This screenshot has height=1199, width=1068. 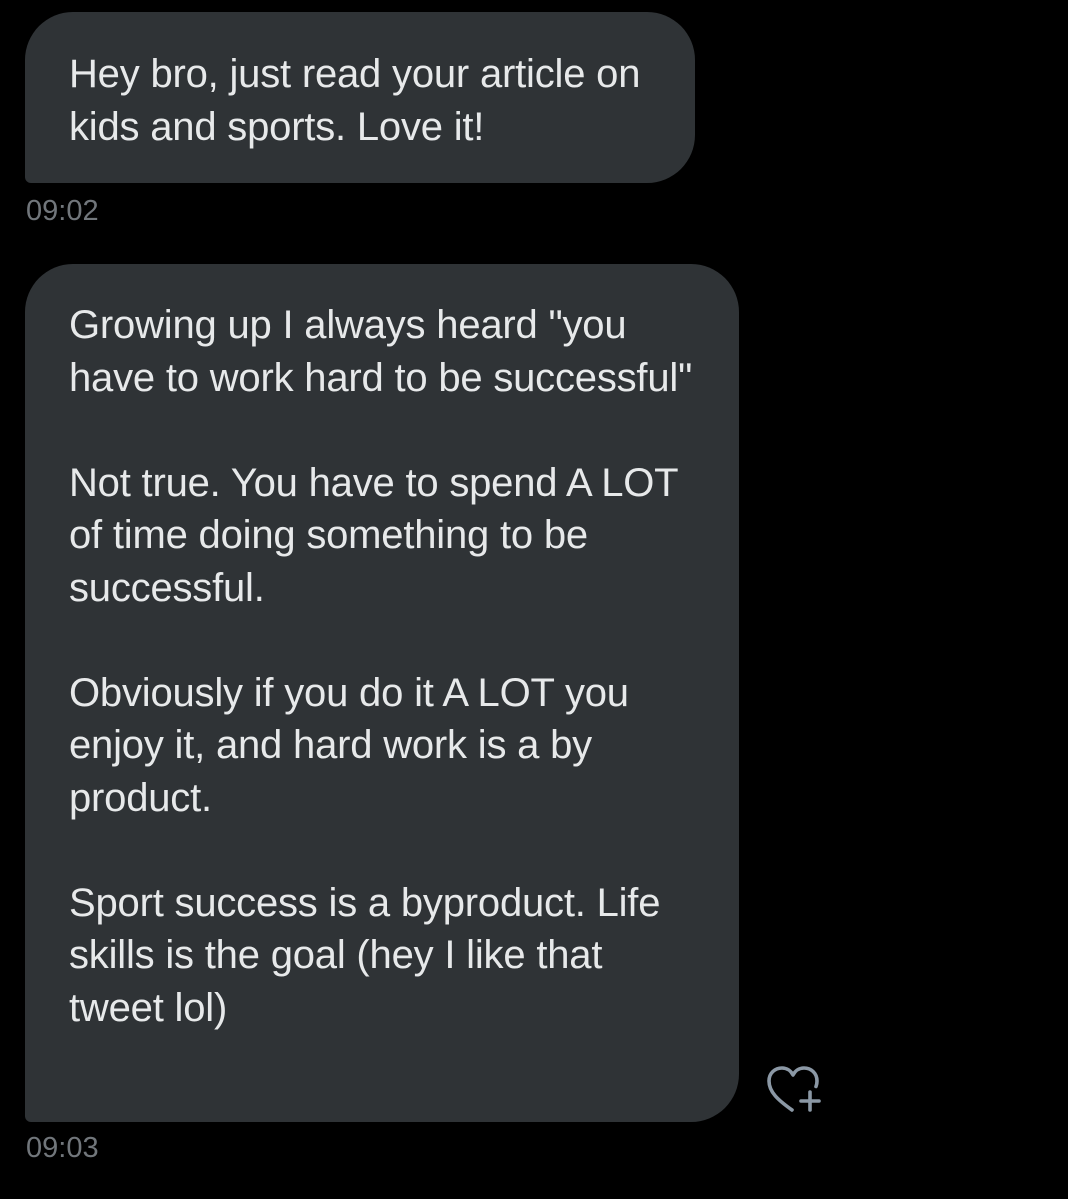 I want to click on add-reaction-button, so click(x=794, y=1090).